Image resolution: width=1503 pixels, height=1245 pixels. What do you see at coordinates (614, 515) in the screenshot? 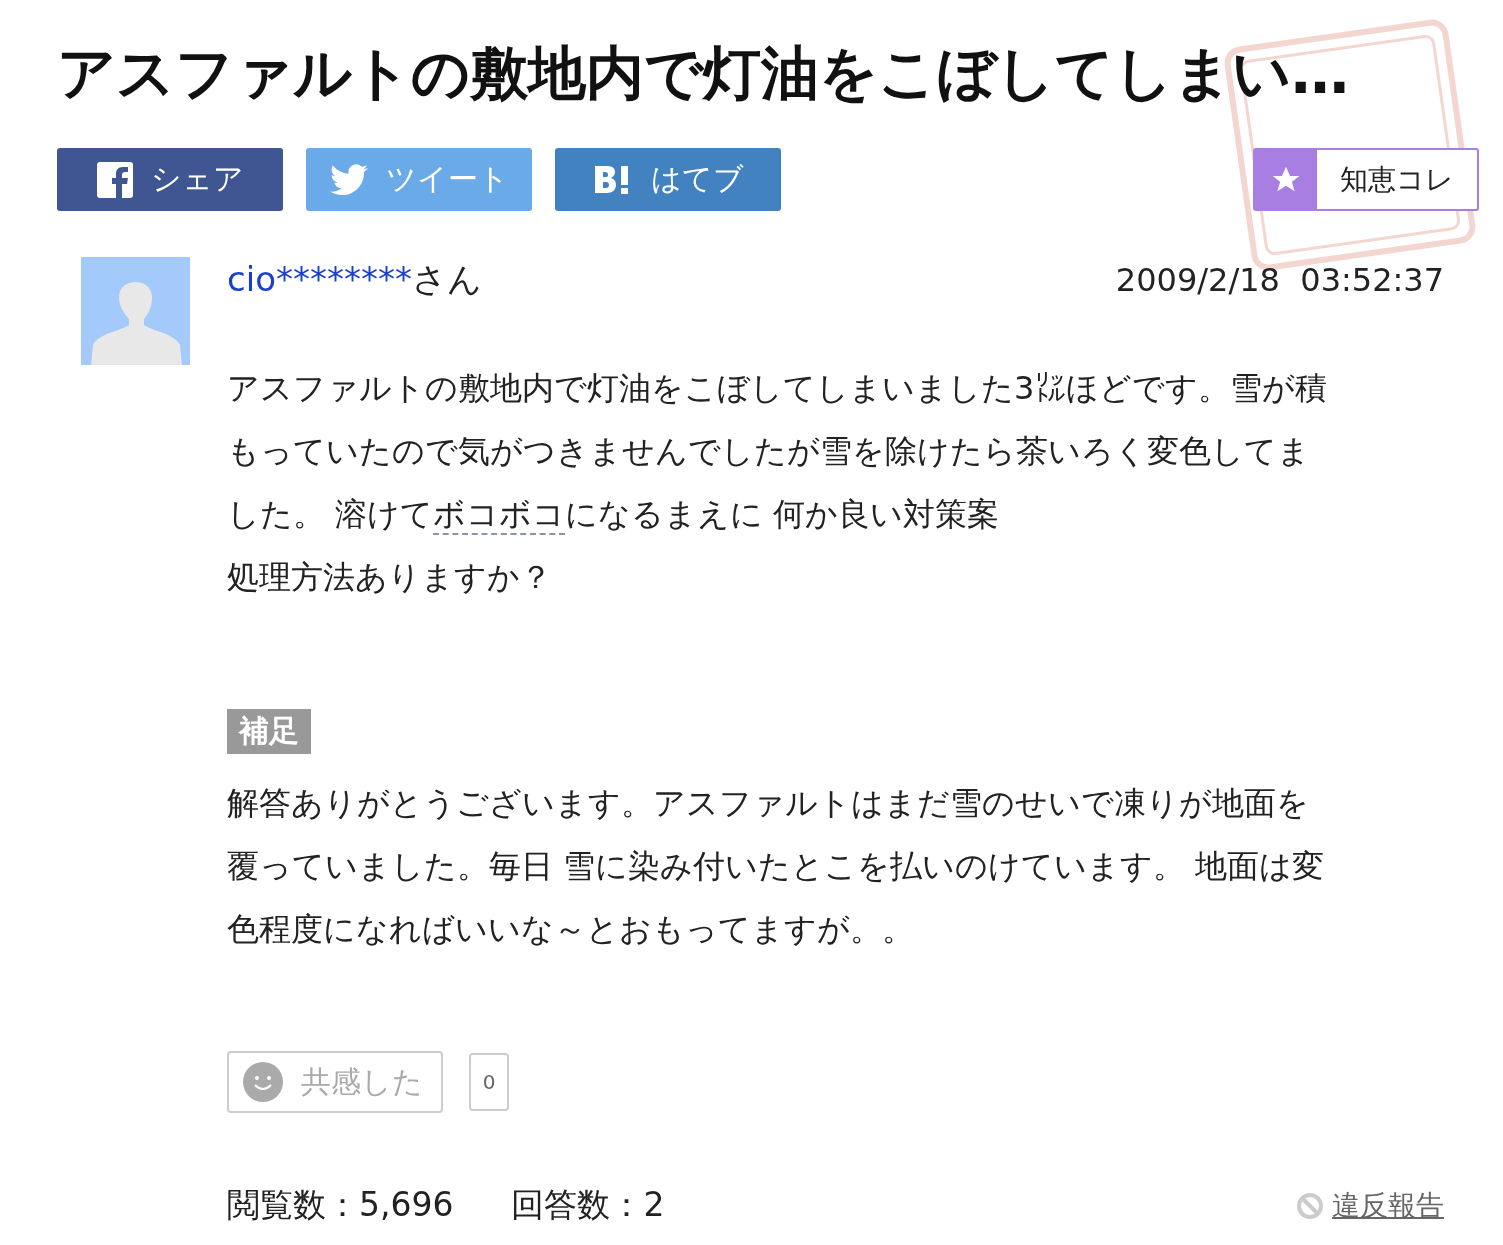
I see `question-text-line: した。 溶けてボコボコ になるまえに 何か良い対策案` at bounding box center [614, 515].